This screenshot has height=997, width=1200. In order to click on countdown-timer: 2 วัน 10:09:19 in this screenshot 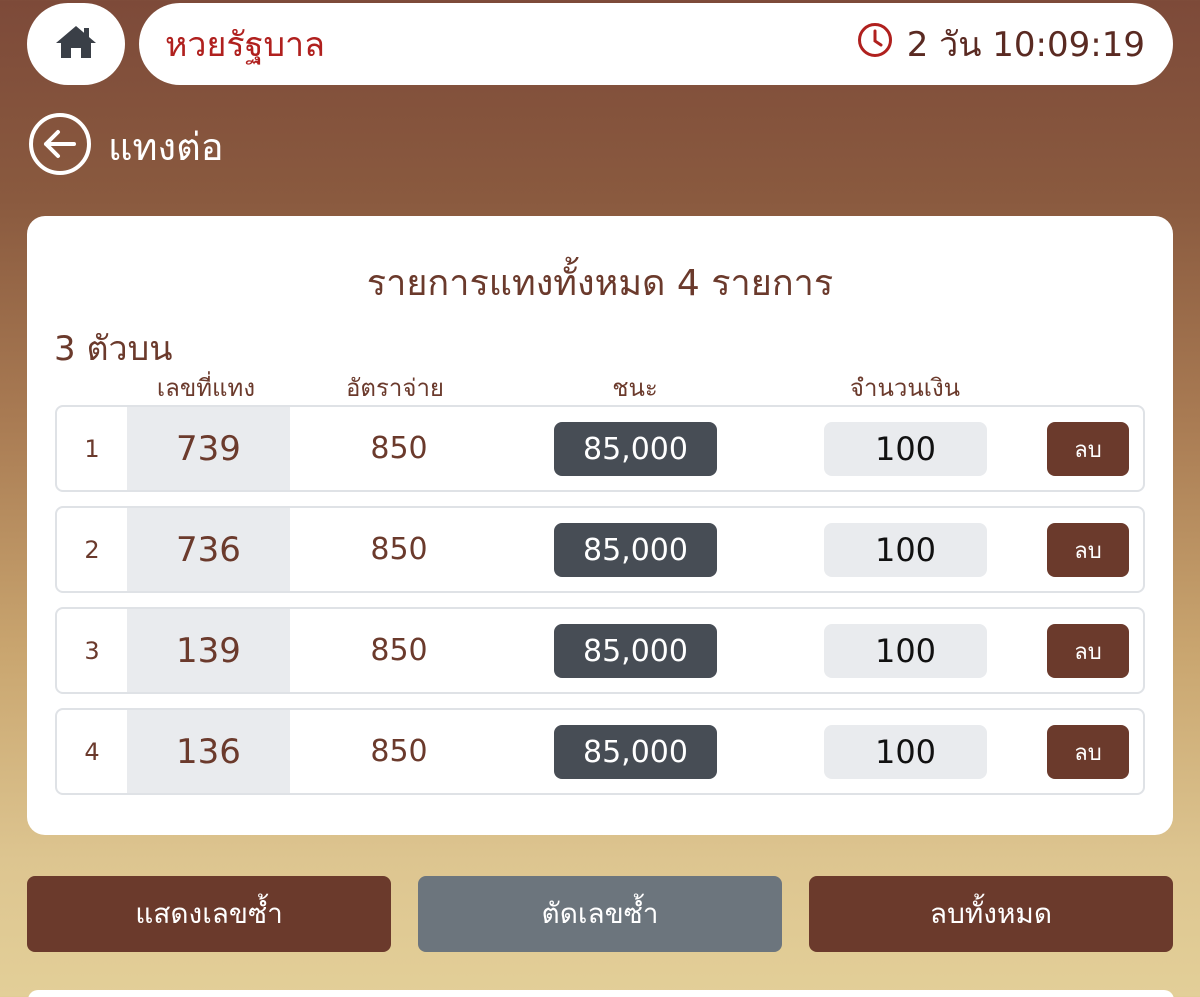, I will do `click(1001, 44)`.